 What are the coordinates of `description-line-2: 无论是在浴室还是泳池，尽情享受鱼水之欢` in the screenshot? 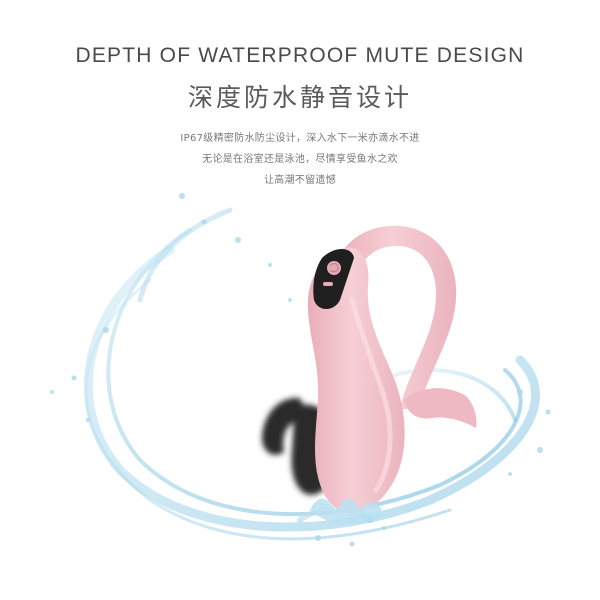 It's located at (300, 159).